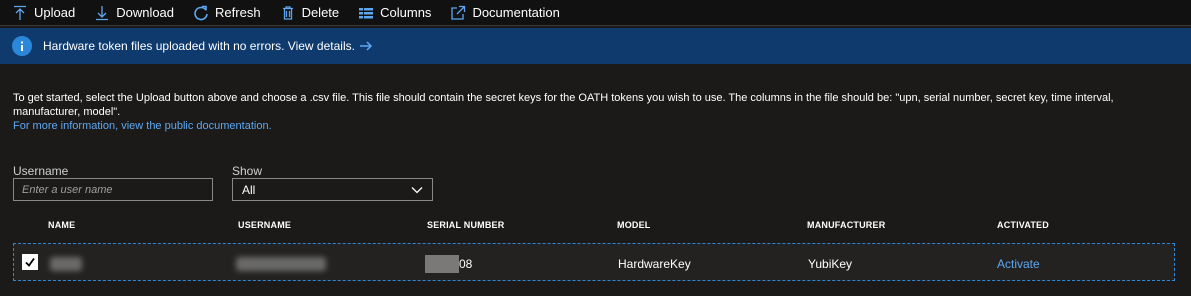 This screenshot has width=1191, height=296. I want to click on documentation-label: Documentation, so click(516, 12).